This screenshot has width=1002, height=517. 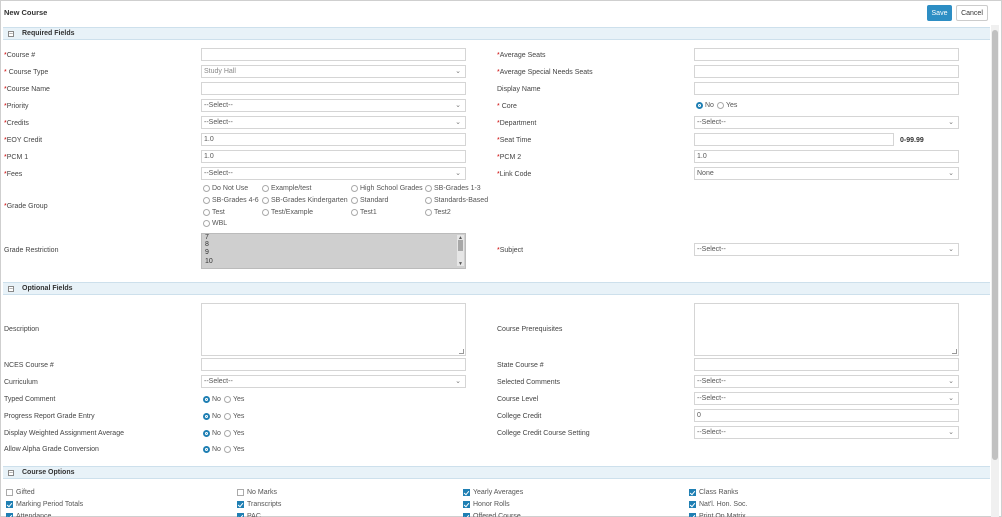 What do you see at coordinates (826, 329) in the screenshot?
I see `prerequisites-textarea` at bounding box center [826, 329].